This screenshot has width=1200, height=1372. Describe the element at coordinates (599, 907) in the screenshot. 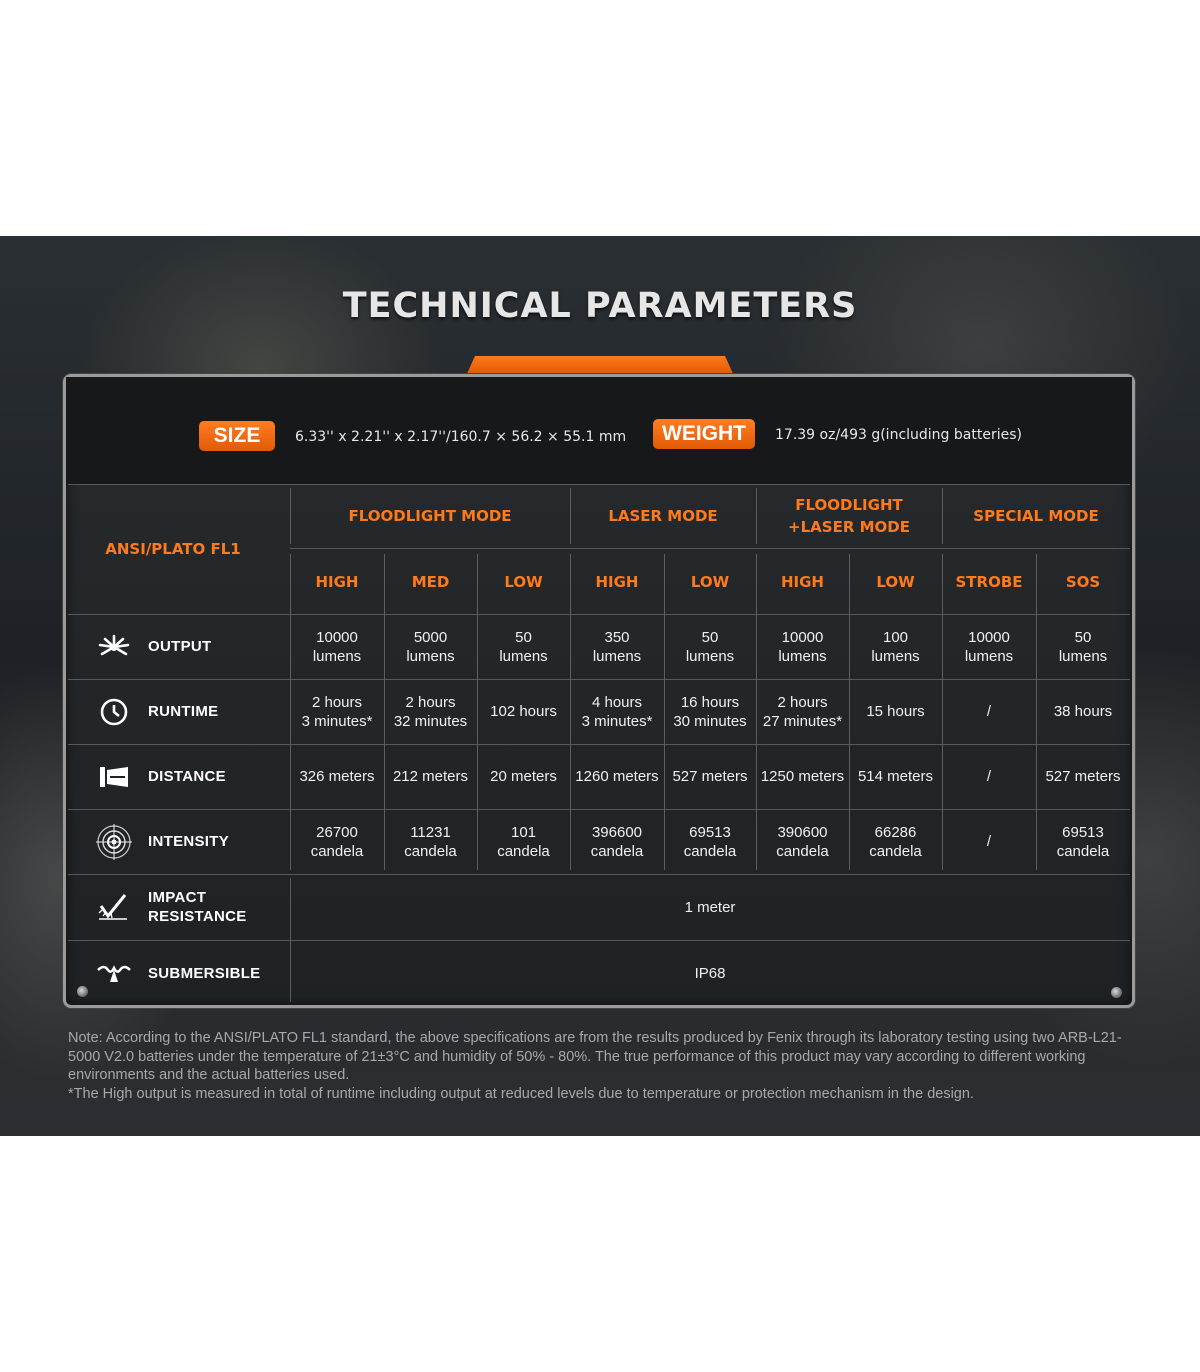

I see `impact-row: IMPACT RESISTANCE 1 meter` at that location.